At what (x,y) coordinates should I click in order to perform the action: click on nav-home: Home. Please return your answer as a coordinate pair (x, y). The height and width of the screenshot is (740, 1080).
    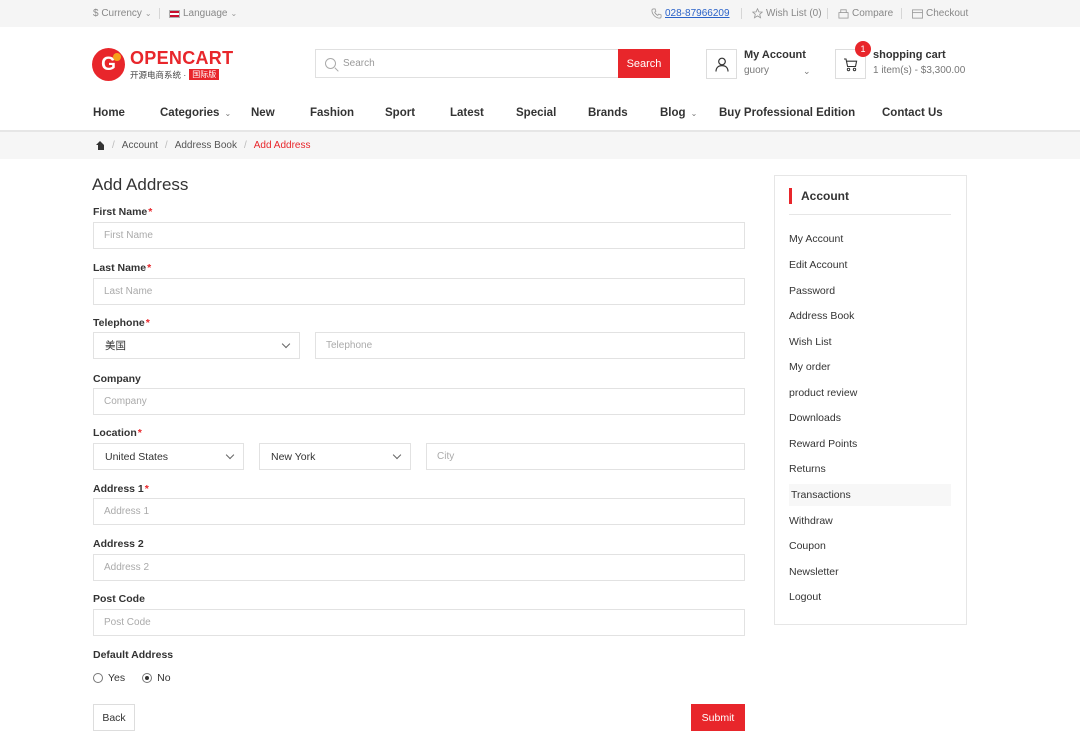
    Looking at the image, I should click on (109, 113).